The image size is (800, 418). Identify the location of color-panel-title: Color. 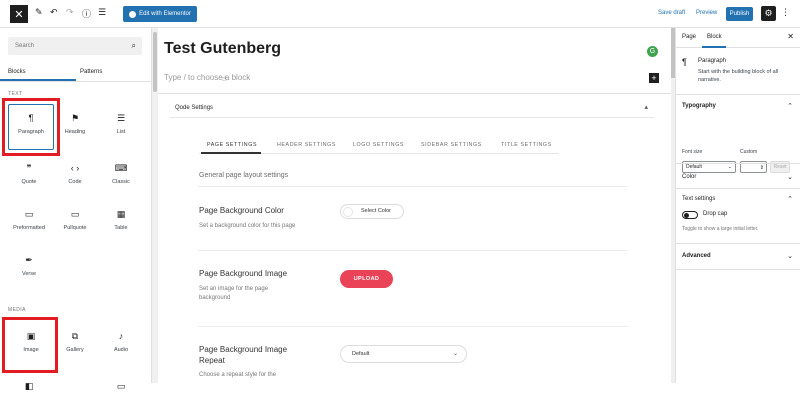
(689, 177).